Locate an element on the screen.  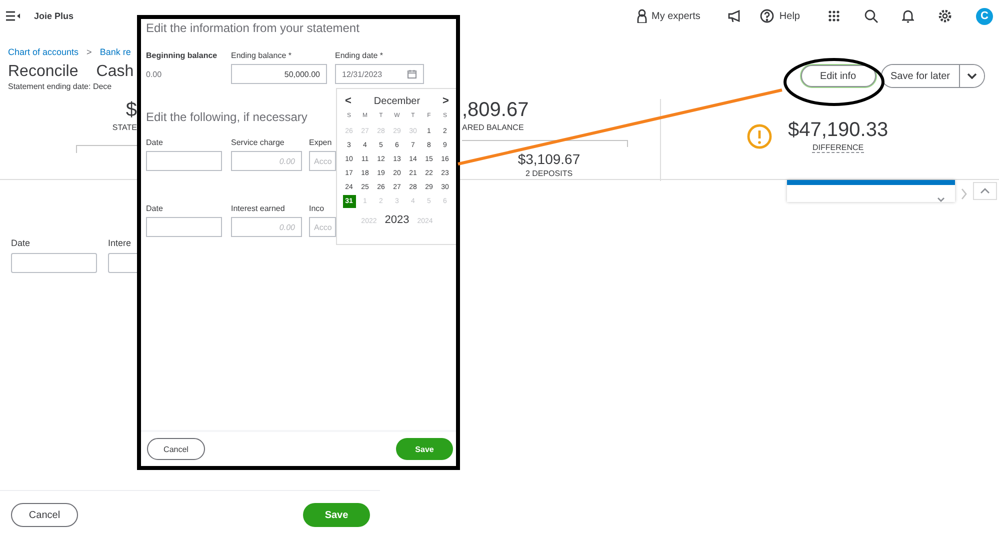
search-icon is located at coordinates (871, 16).